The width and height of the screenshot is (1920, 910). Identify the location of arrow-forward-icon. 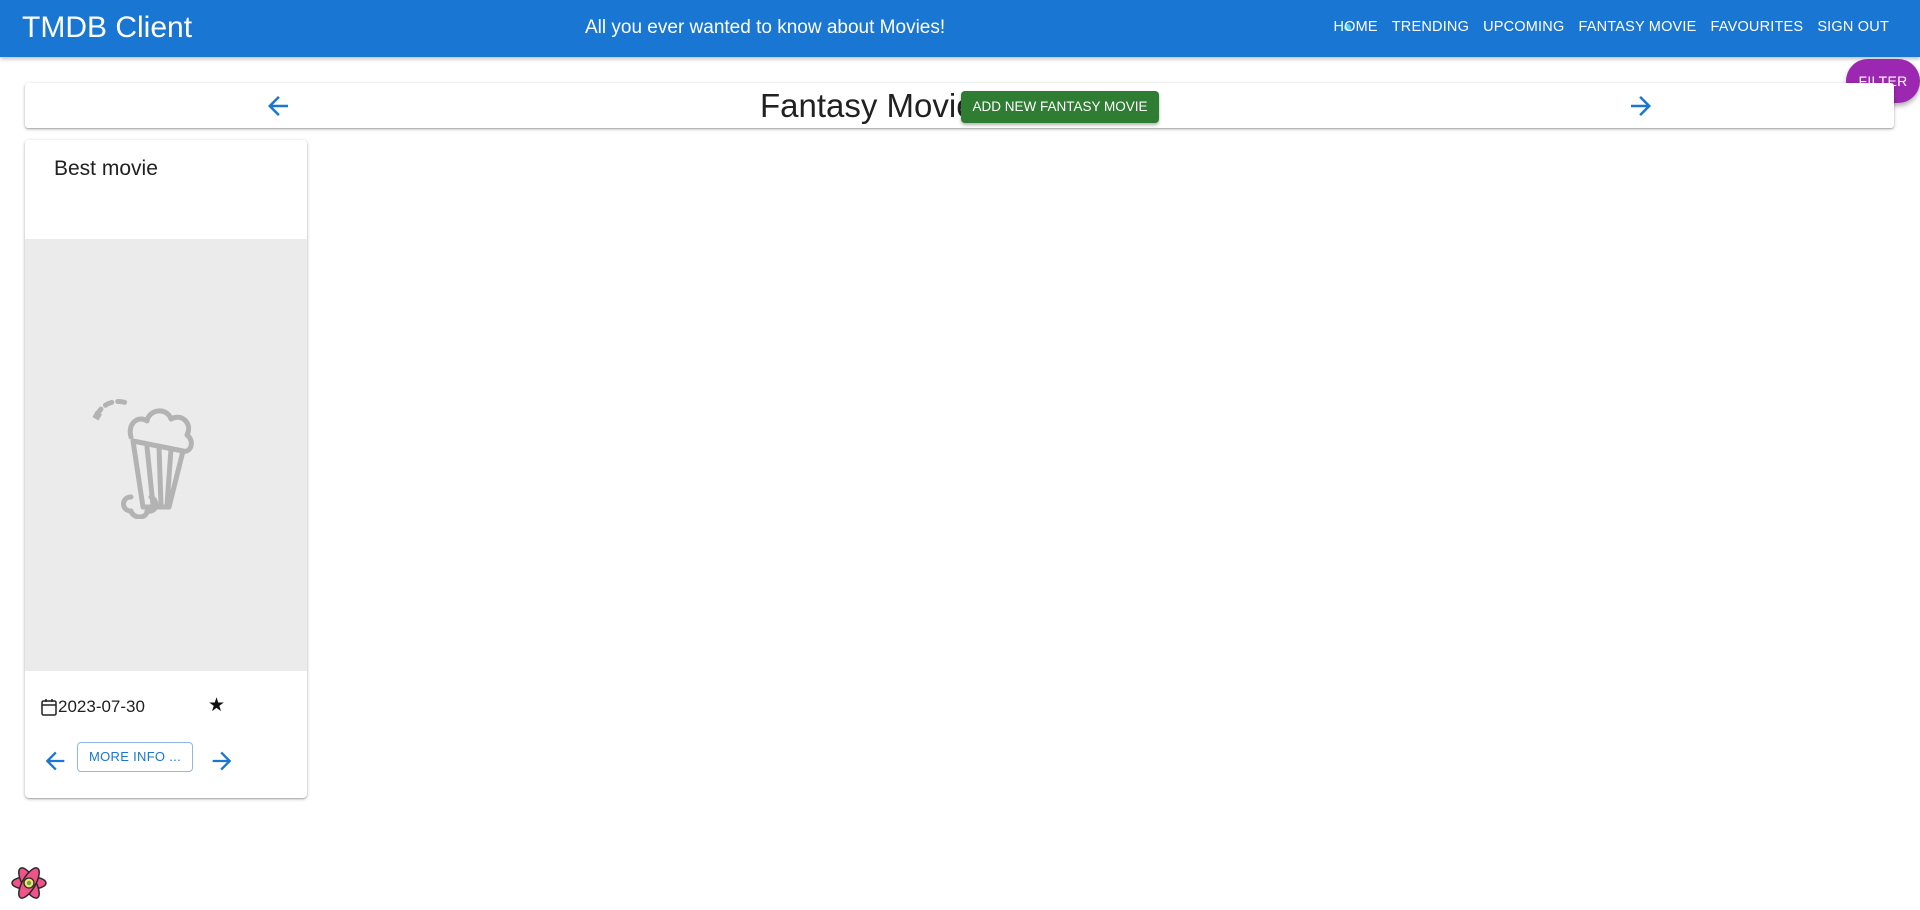
(1641, 106).